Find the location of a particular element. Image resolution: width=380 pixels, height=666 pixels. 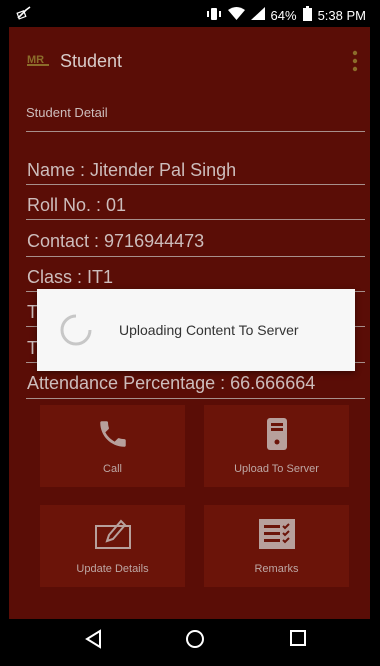

status-bar: 64% 5:38 PM is located at coordinates (190, 13).